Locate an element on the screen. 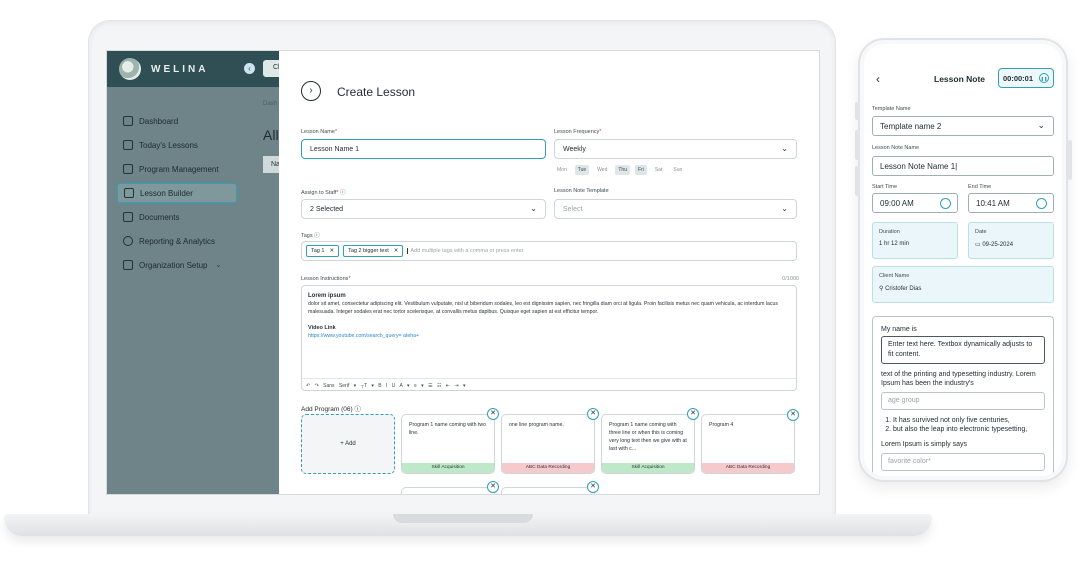 This screenshot has height=562, width=1080. list-icon is located at coordinates (128, 265).